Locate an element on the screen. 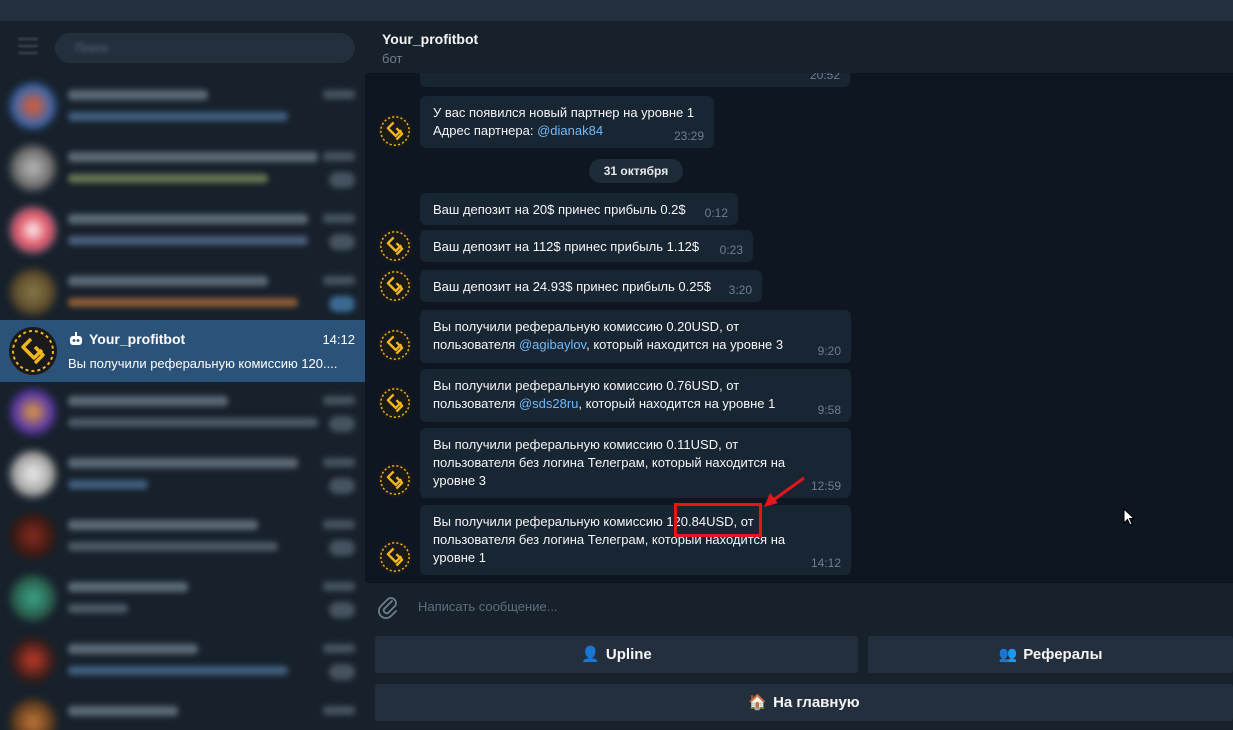 This screenshot has width=1233, height=730. annotation-arrow-icon is located at coordinates (784, 491).